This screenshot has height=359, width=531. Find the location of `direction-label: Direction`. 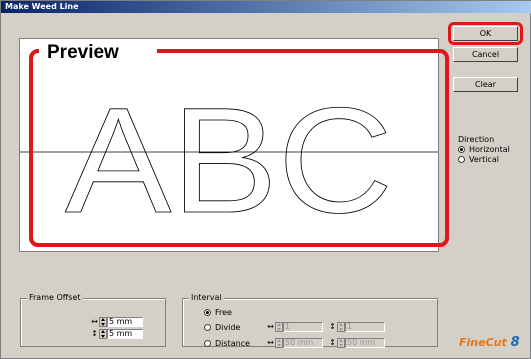

direction-label: Direction is located at coordinates (476, 139).